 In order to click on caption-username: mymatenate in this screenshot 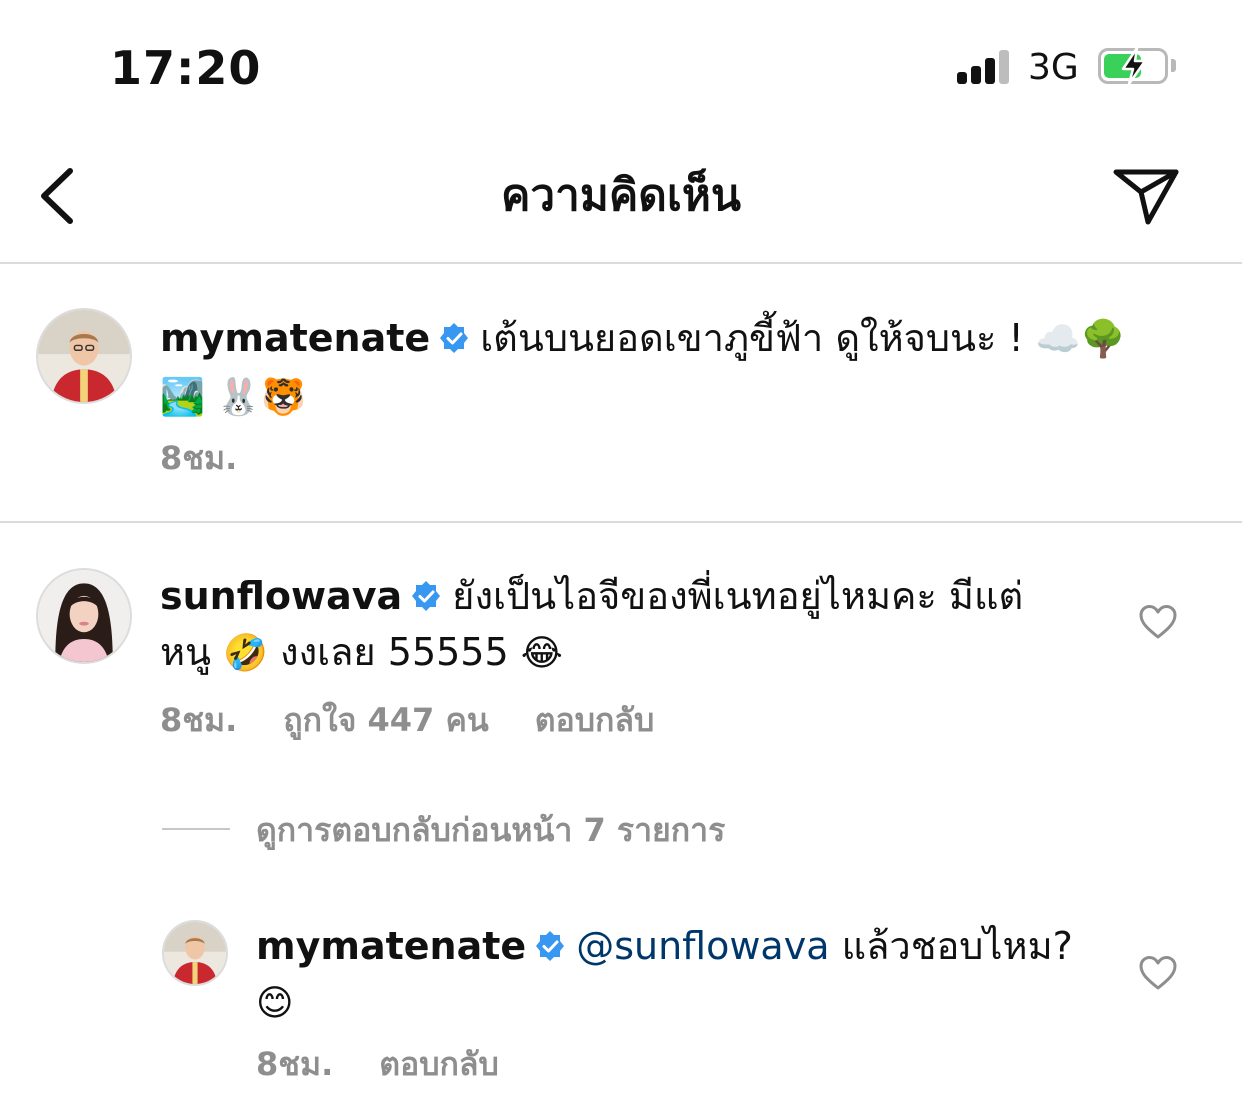, I will do `click(295, 338)`.